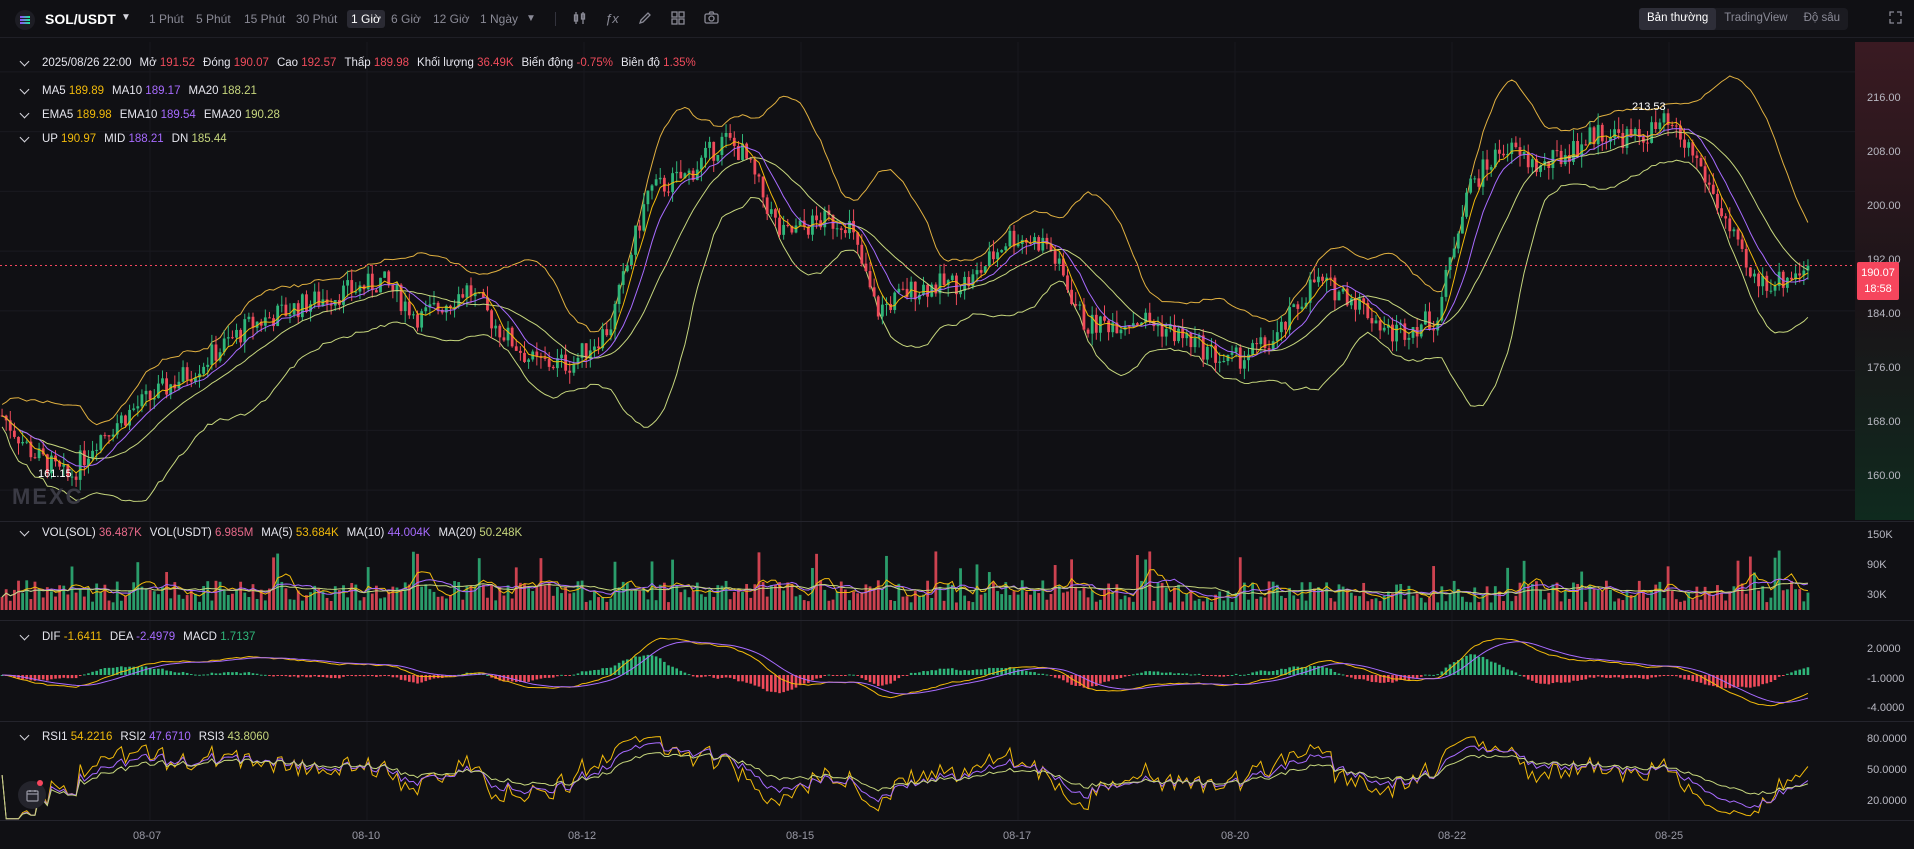 Image resolution: width=1914 pixels, height=849 pixels. I want to click on ma20-value: 188.21, so click(239, 91).